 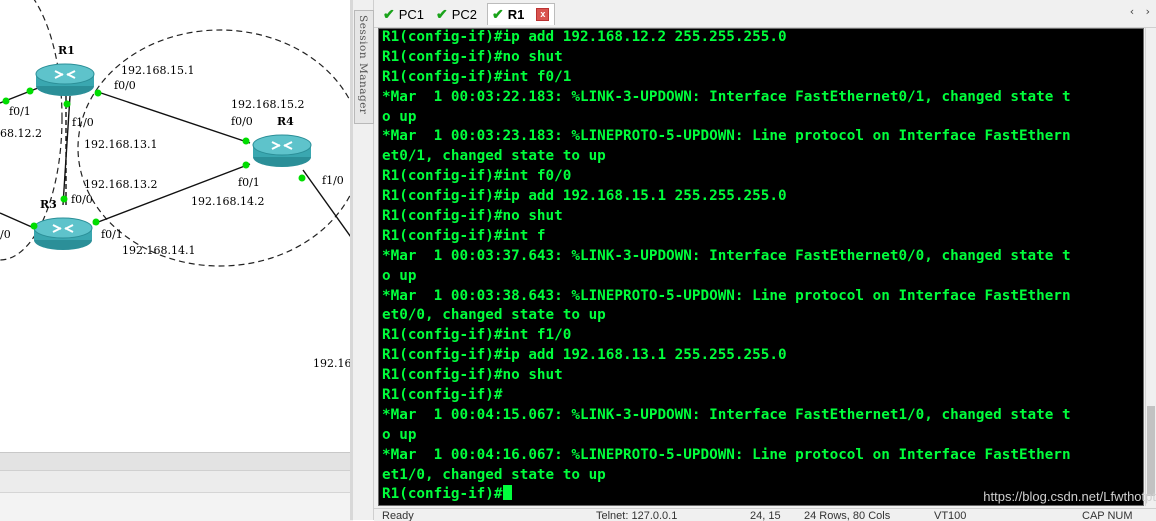 What do you see at coordinates (1136, 11) in the screenshot?
I see `tab-scroll-controls: ‹ ›` at bounding box center [1136, 11].